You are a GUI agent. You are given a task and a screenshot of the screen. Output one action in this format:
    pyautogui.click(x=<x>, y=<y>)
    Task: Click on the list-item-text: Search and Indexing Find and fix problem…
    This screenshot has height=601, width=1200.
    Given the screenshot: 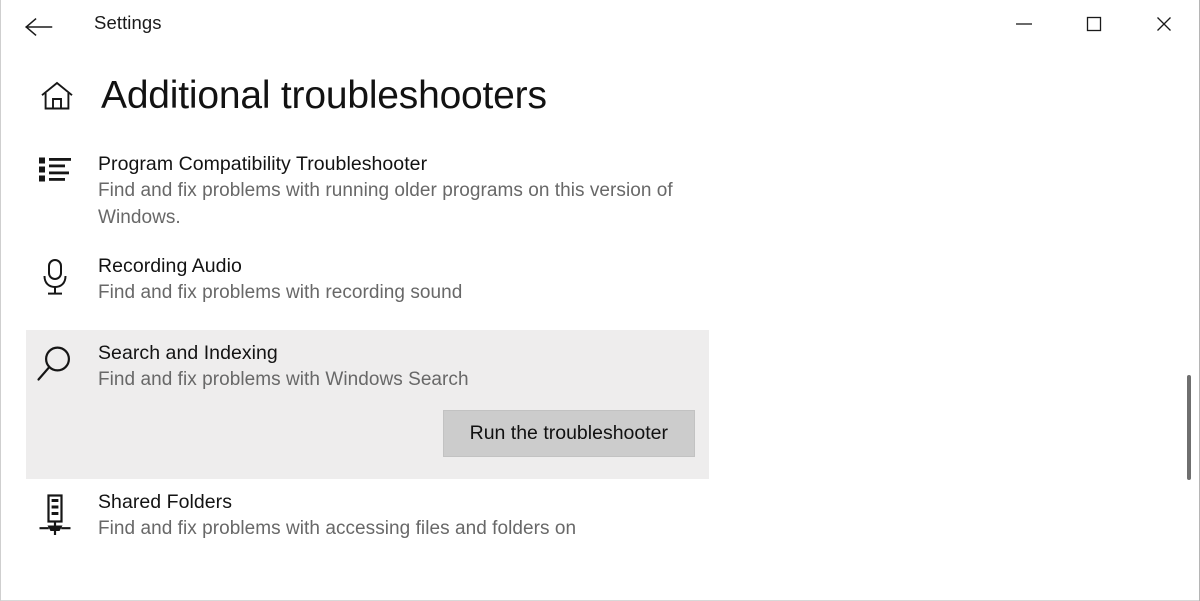 What is the action you would take?
    pyautogui.click(x=388, y=367)
    